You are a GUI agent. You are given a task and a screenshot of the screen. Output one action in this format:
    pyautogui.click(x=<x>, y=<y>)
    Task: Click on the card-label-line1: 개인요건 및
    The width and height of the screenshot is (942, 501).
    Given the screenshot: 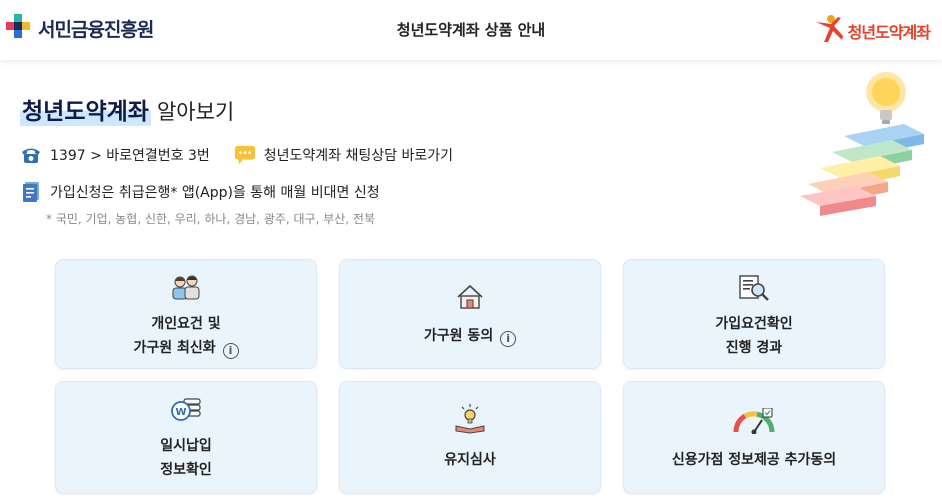 What is the action you would take?
    pyautogui.click(x=186, y=324)
    